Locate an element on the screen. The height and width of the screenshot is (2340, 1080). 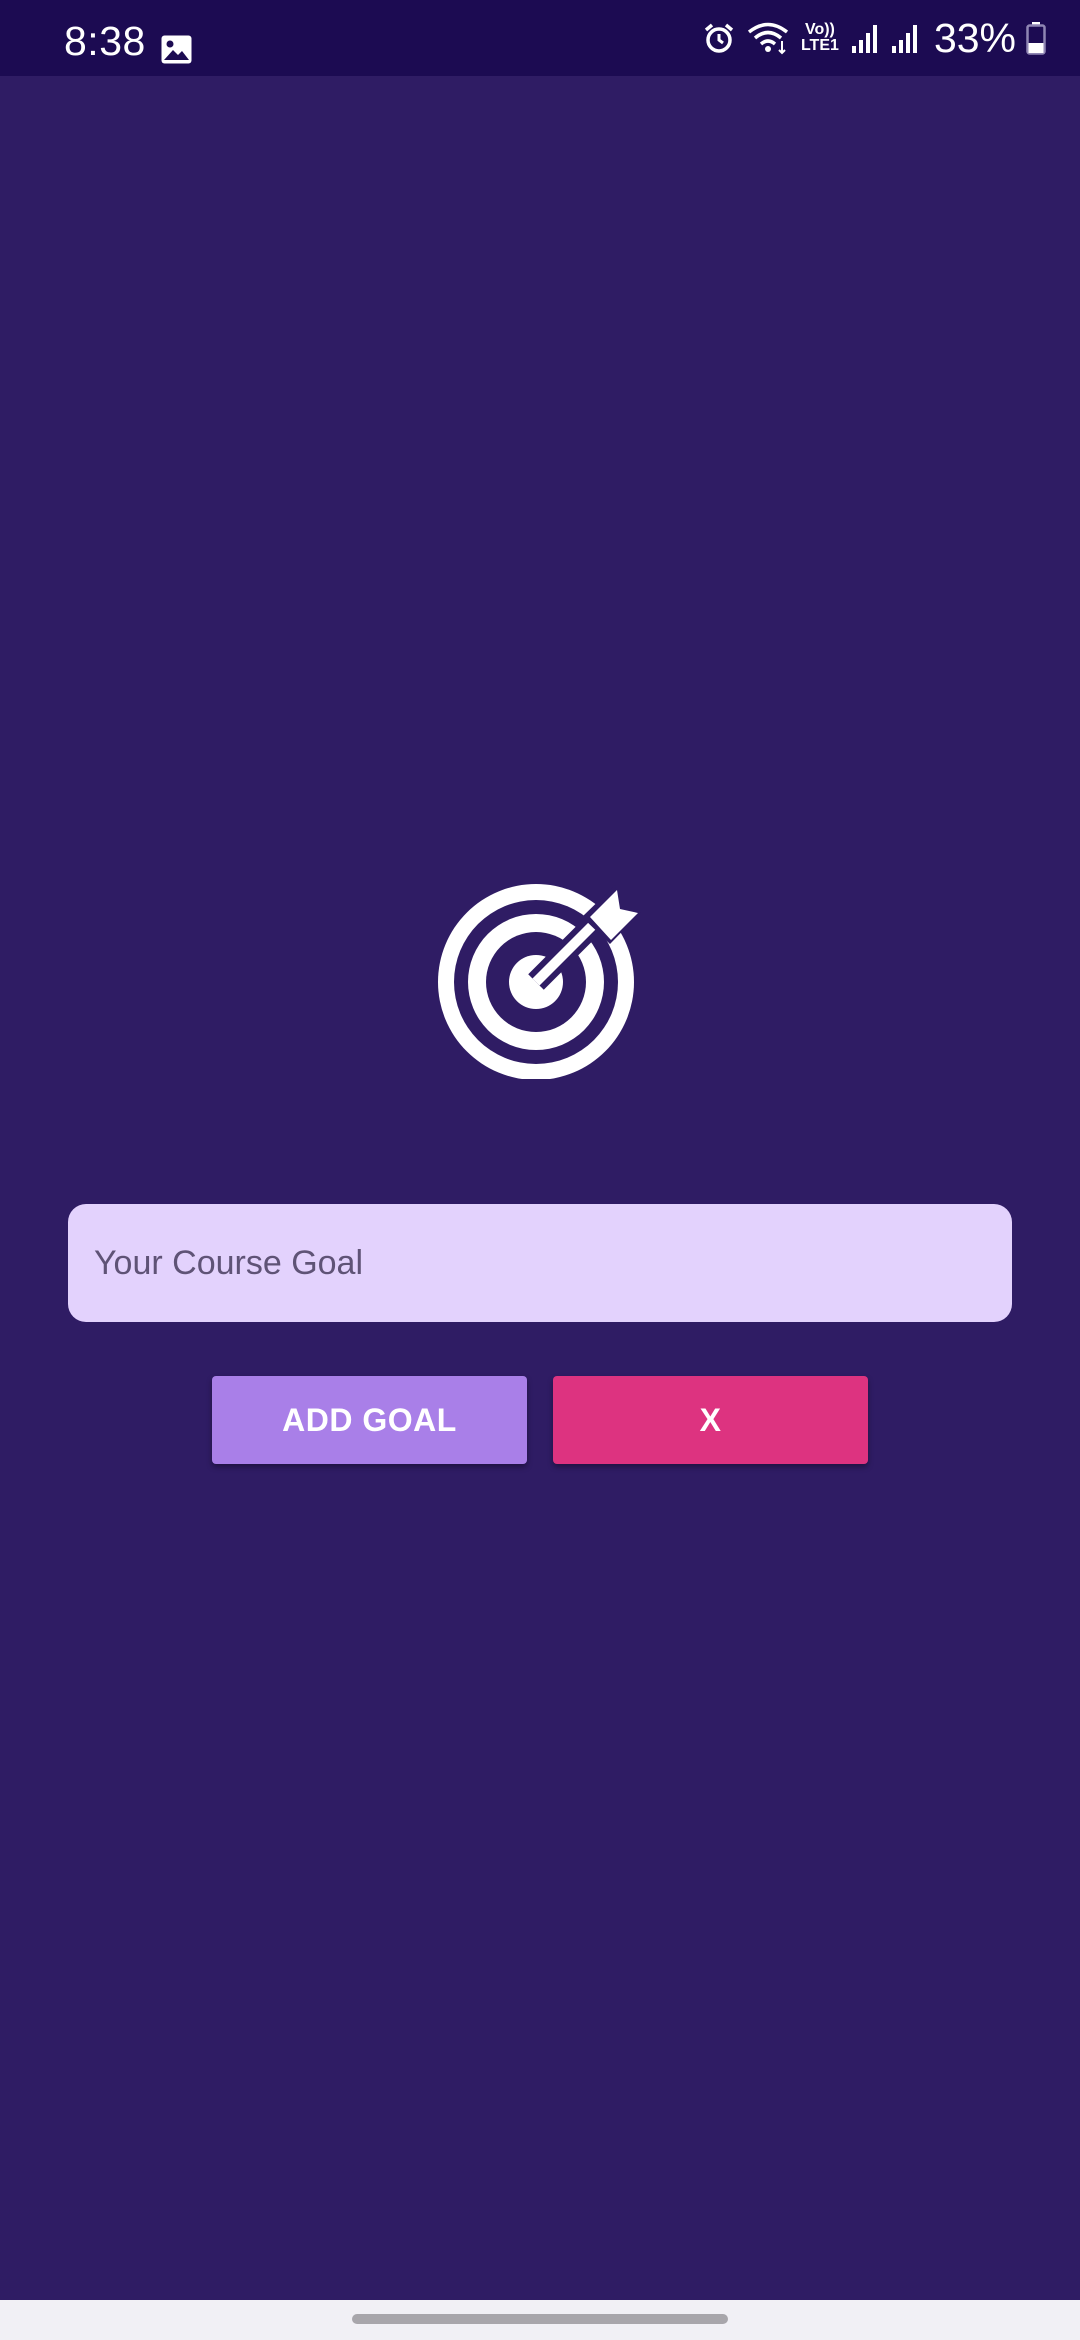
alarm-icon is located at coordinates (719, 38).